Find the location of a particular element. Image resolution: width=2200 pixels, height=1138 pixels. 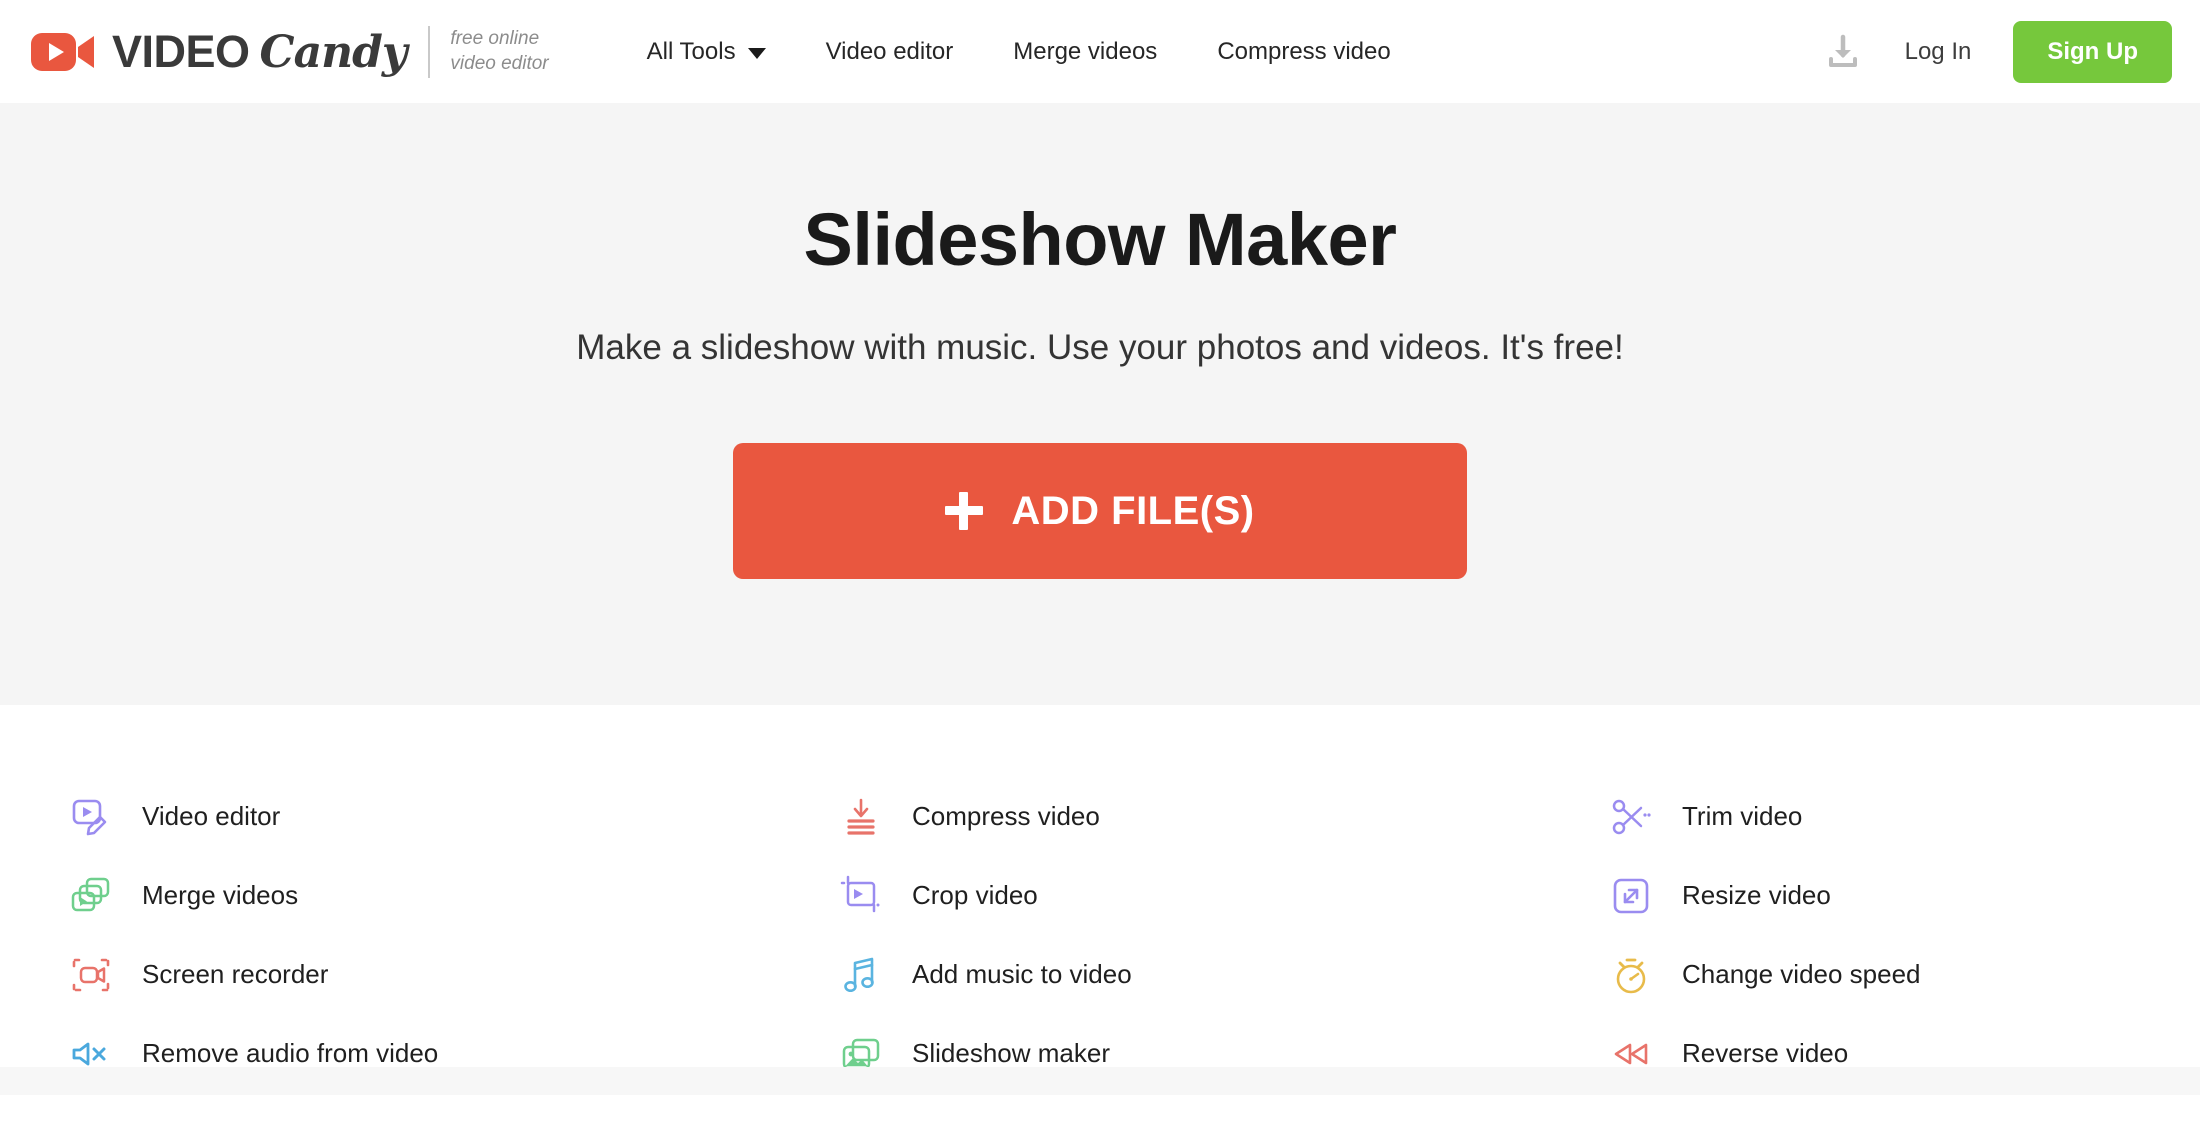

video-edit-icon is located at coordinates (91, 817).